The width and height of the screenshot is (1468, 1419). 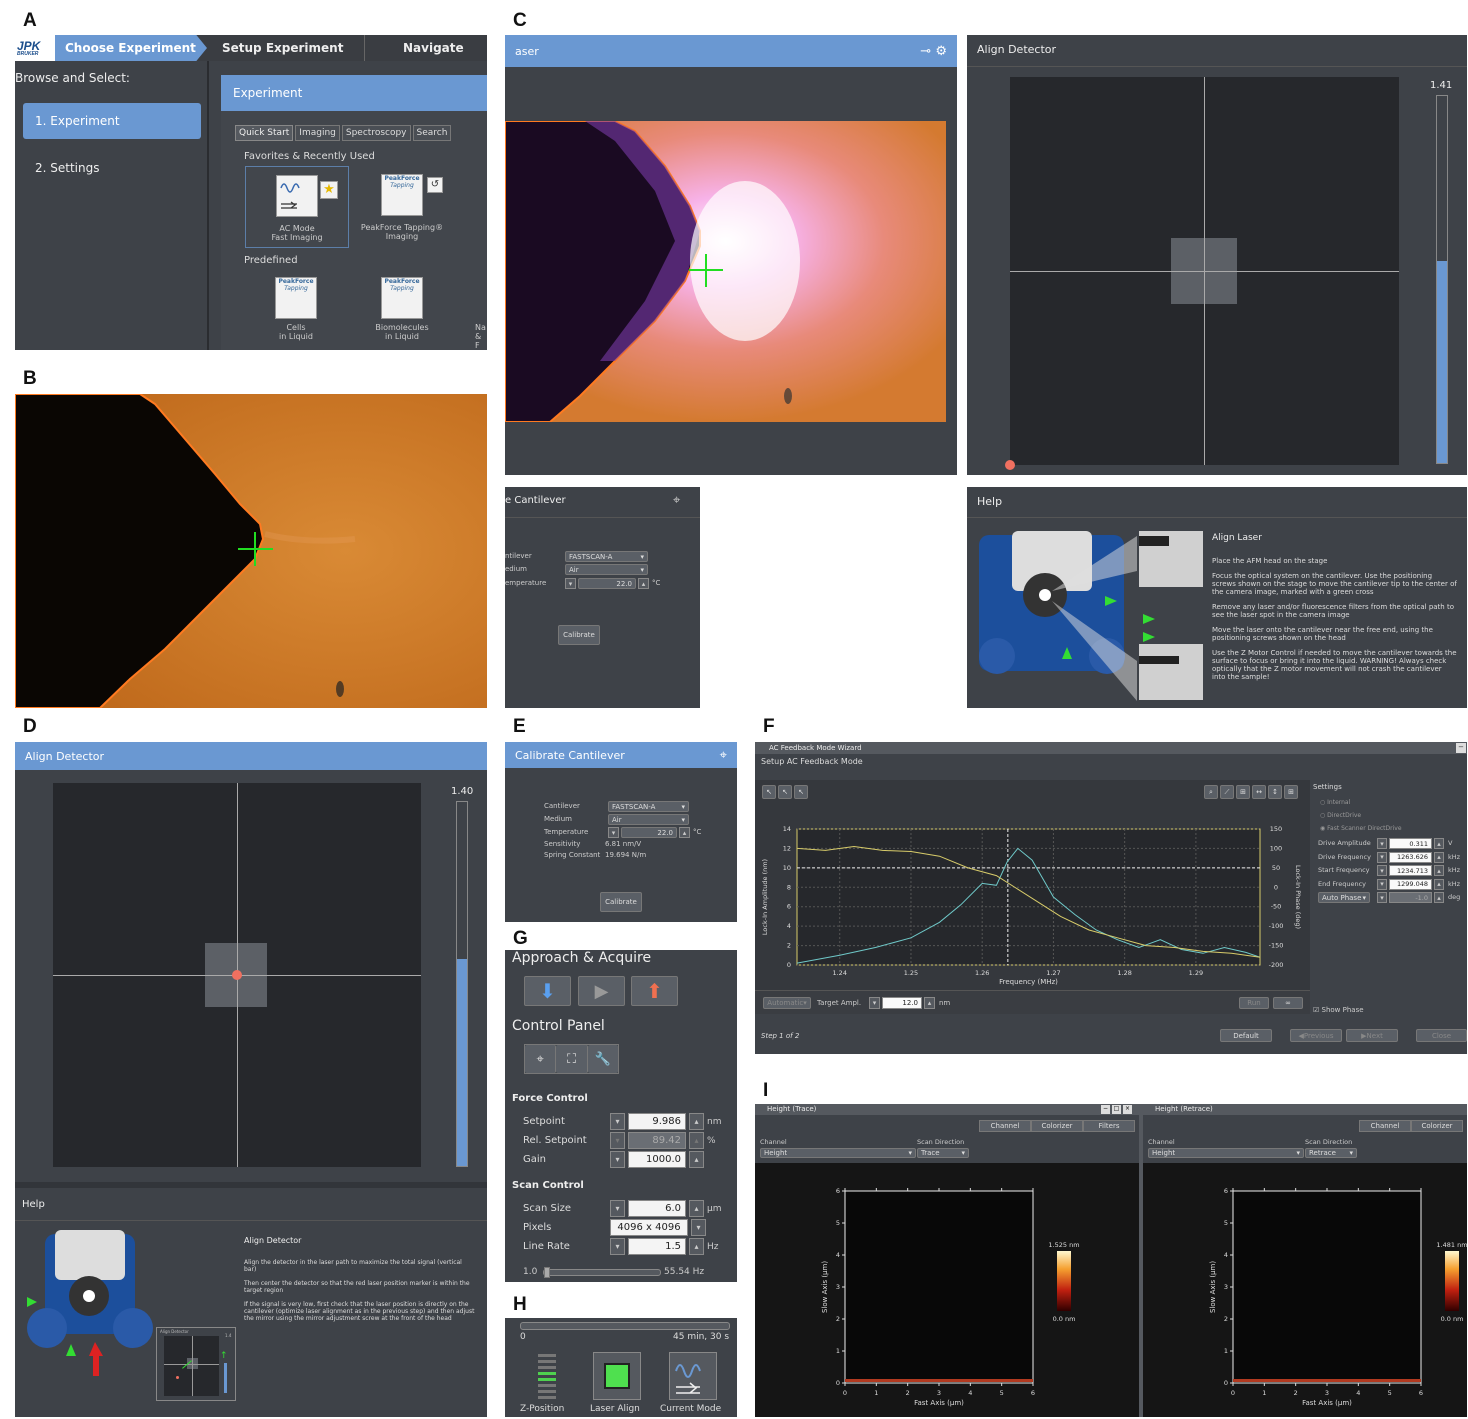 What do you see at coordinates (684, 832) in the screenshot?
I see `e-temp-increment: ▴` at bounding box center [684, 832].